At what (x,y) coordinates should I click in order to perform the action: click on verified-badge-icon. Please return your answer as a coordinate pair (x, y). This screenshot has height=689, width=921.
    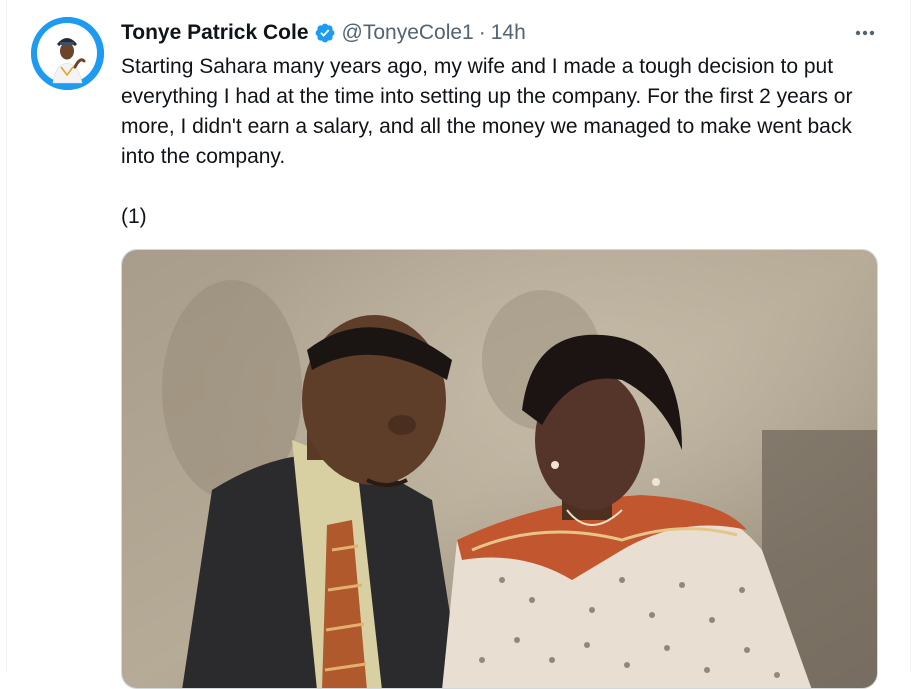
    Looking at the image, I should click on (325, 33).